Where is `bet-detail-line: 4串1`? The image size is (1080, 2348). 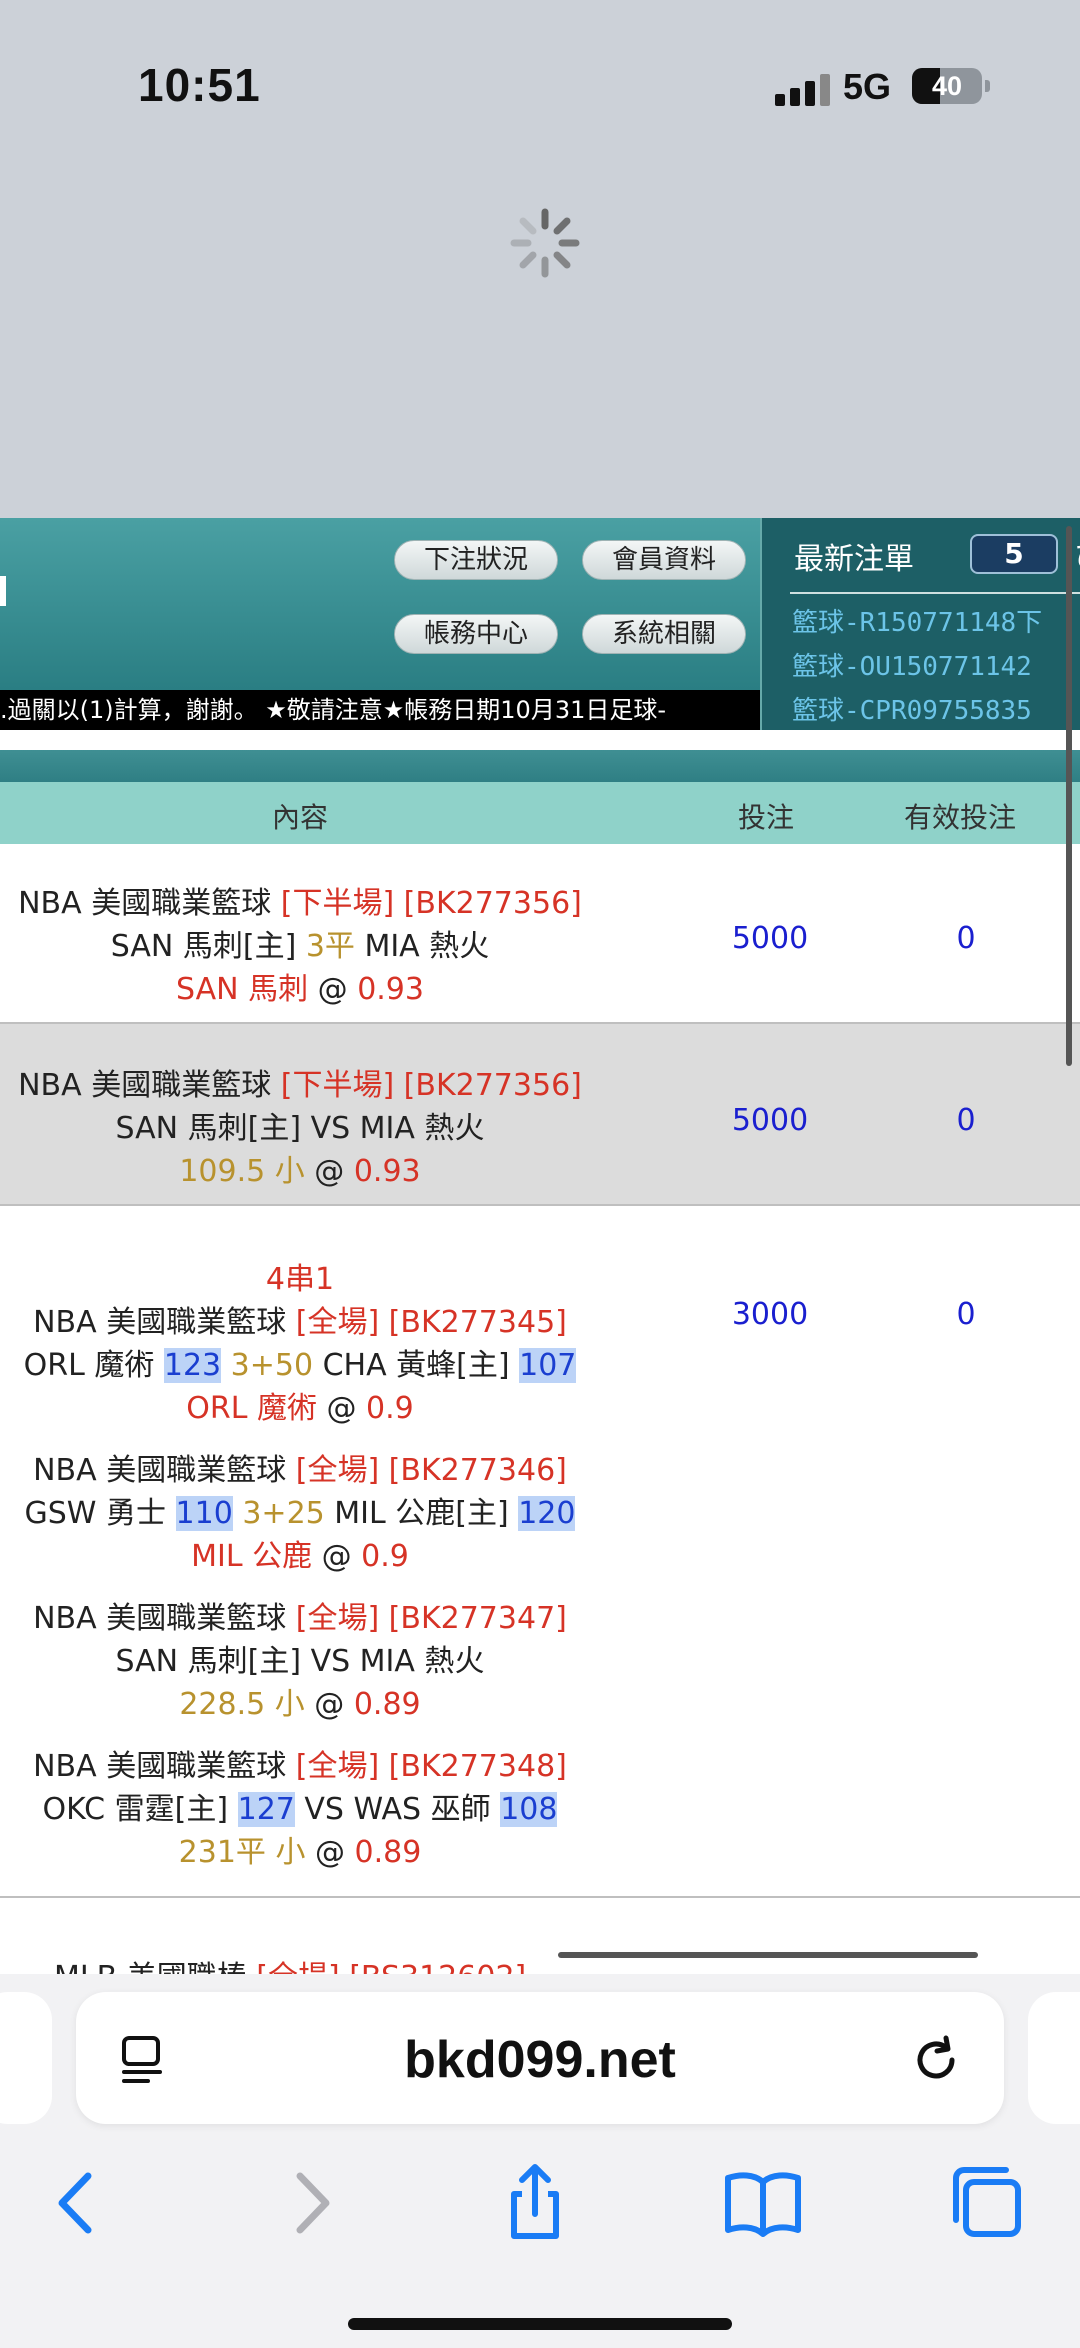
bet-detail-line: 4串1 is located at coordinates (300, 1276).